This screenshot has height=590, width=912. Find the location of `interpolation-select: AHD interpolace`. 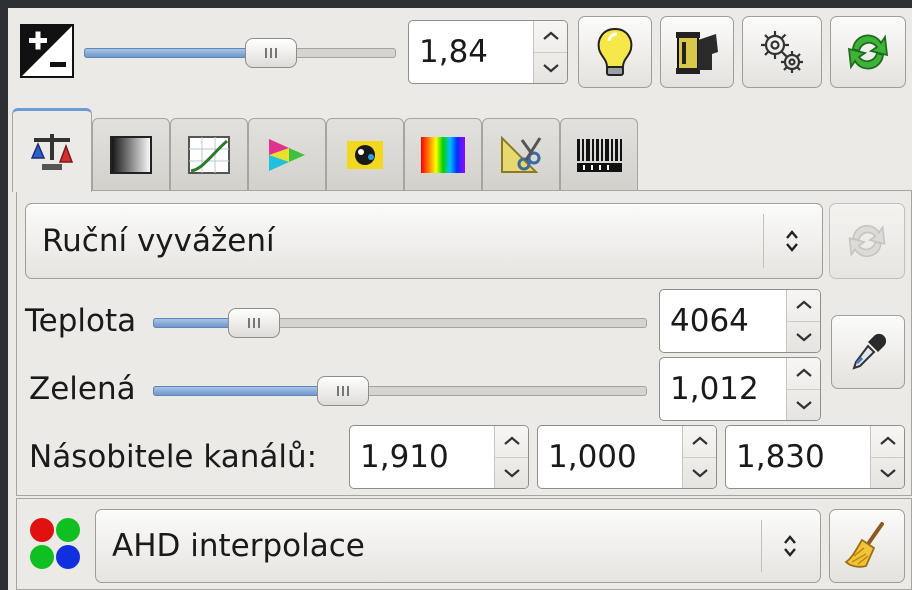

interpolation-select: AHD interpolace is located at coordinates (458, 546).